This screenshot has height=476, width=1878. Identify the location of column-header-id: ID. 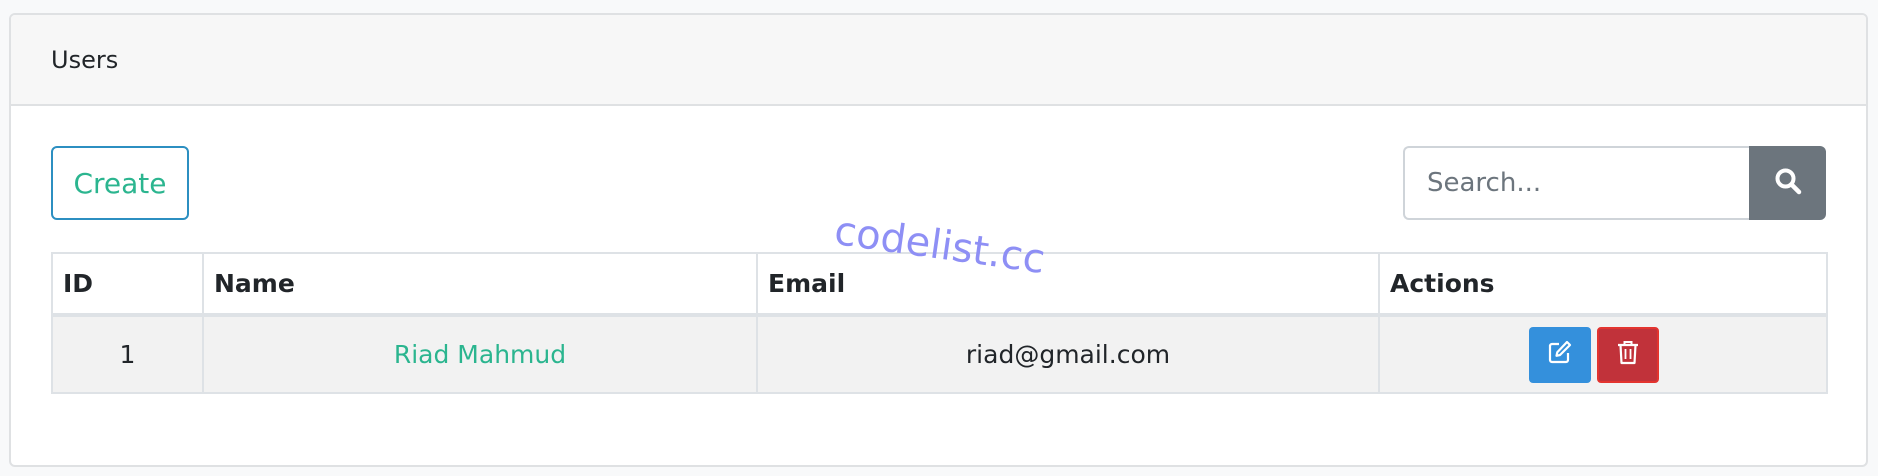
(127, 284).